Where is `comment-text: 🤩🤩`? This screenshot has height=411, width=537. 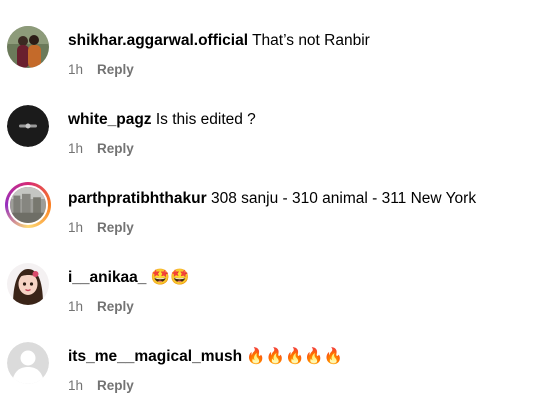
comment-text: 🤩🤩 is located at coordinates (170, 277).